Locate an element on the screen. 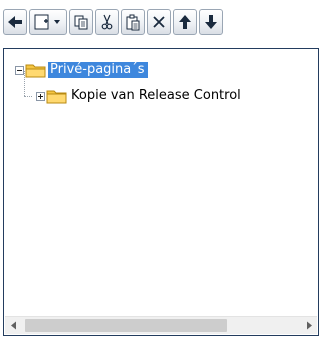 The width and height of the screenshot is (322, 339). horizontal-scrollbar is located at coordinates (161, 325).